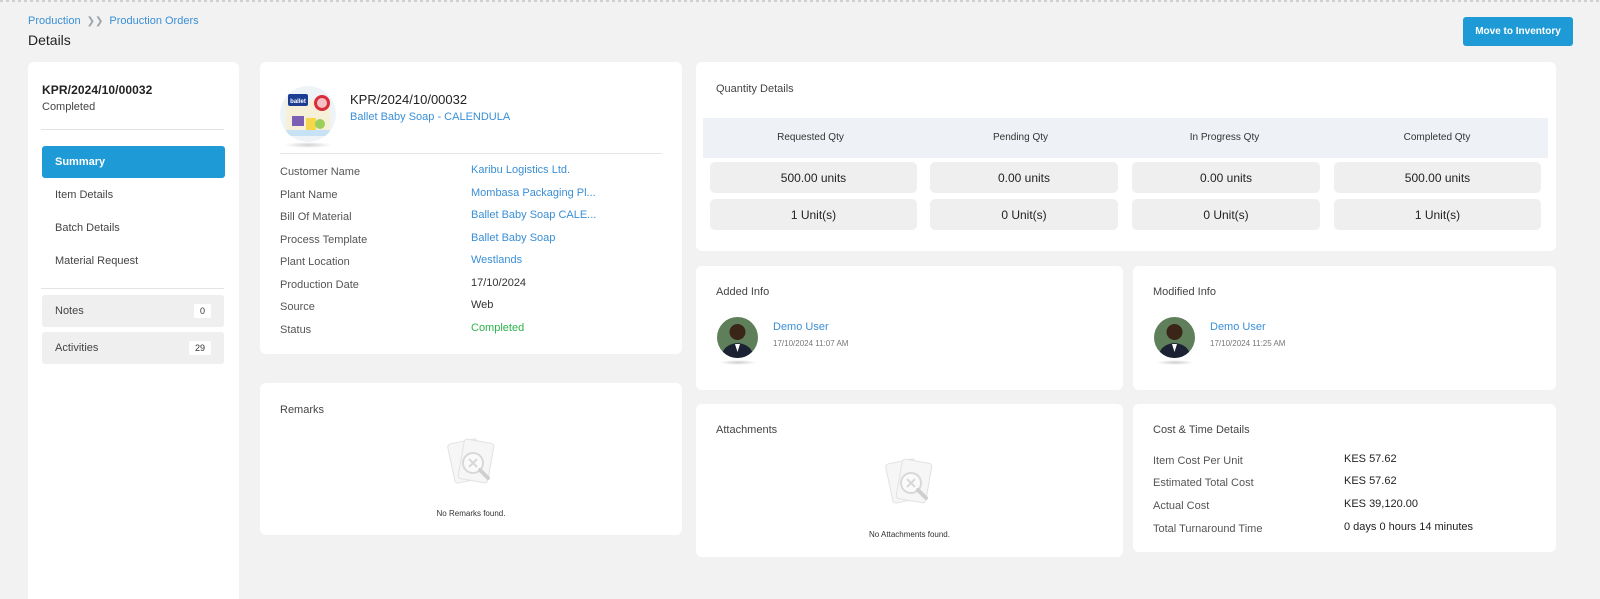  I want to click on field-value-production-date: 17/10/2024, so click(499, 283).